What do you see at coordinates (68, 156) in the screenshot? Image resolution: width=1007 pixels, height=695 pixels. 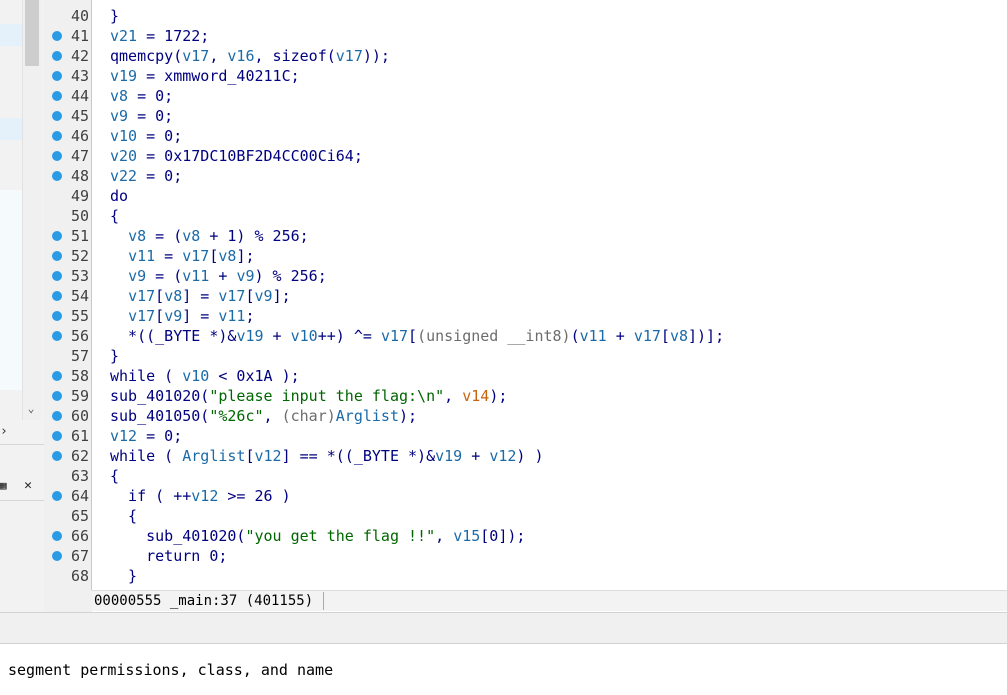 I see `gutter-row: 47` at bounding box center [68, 156].